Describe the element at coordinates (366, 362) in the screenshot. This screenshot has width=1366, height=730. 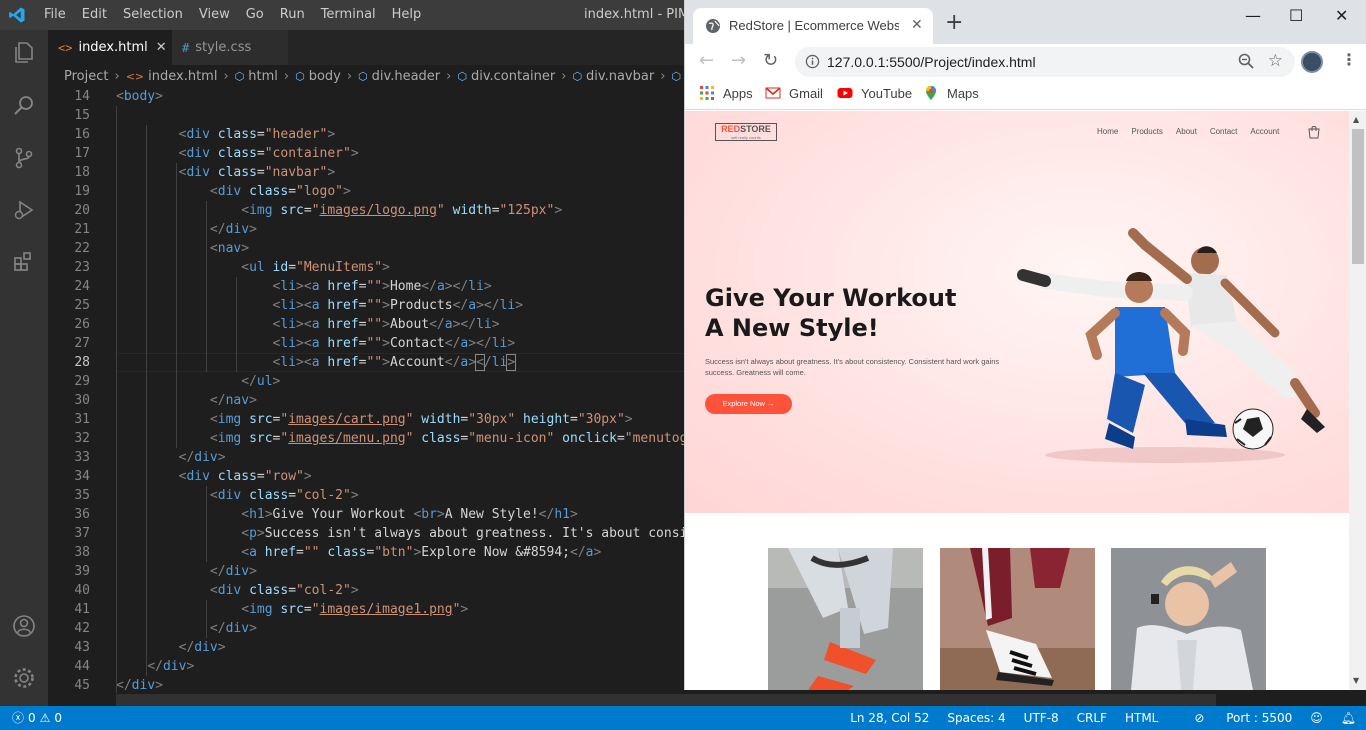
I see `code-line: 28 <li><a href="">Account</a></li>` at that location.